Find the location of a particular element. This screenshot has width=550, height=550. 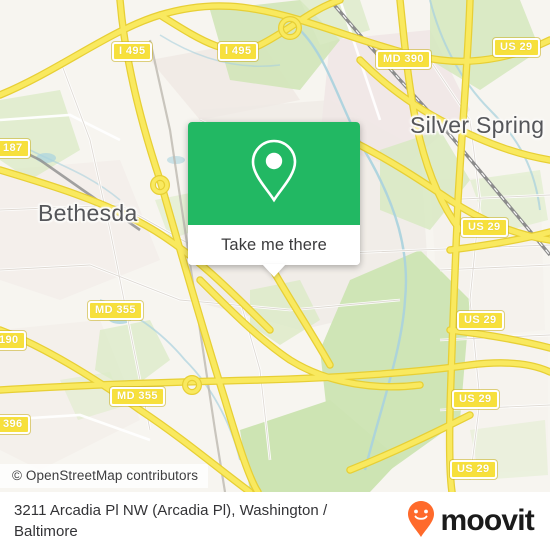

road-shield-us29-lower: US 29 is located at coordinates (475, 399).